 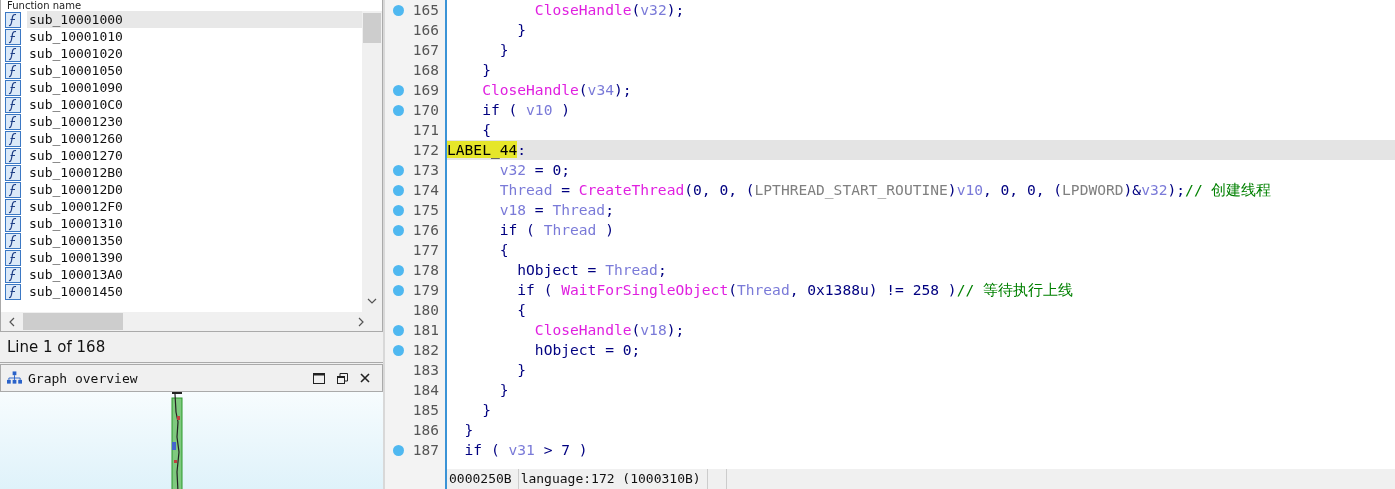 I want to click on code-line: v18 = Thread;, so click(x=556, y=210).